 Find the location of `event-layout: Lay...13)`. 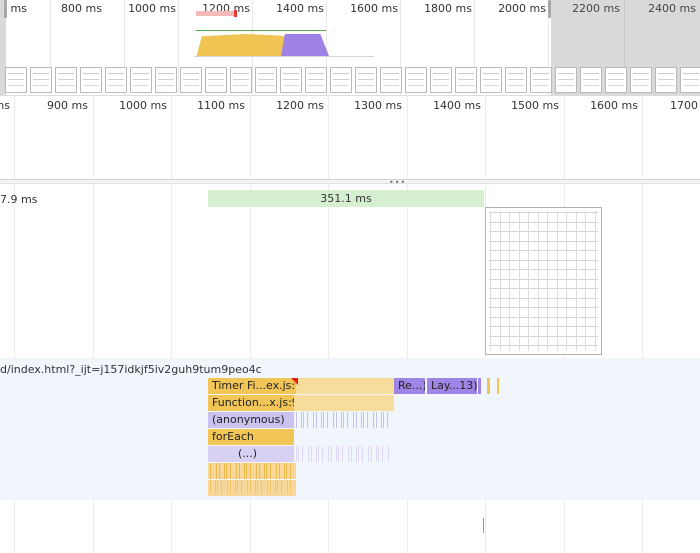

event-layout: Lay...13) is located at coordinates (452, 386).